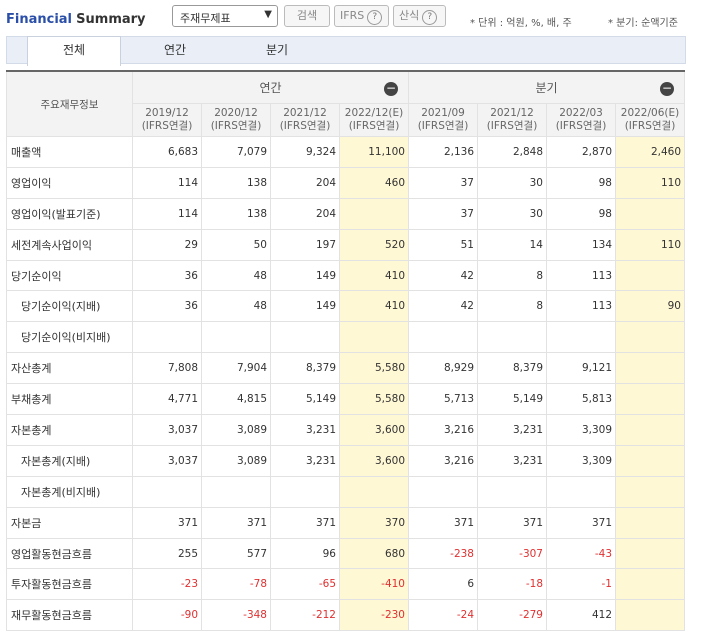 This screenshot has height=635, width=709. What do you see at coordinates (345, 275) in the screenshot?
I see `table-row: 당기순이익 36 48 149 410 42 8 113` at bounding box center [345, 275].